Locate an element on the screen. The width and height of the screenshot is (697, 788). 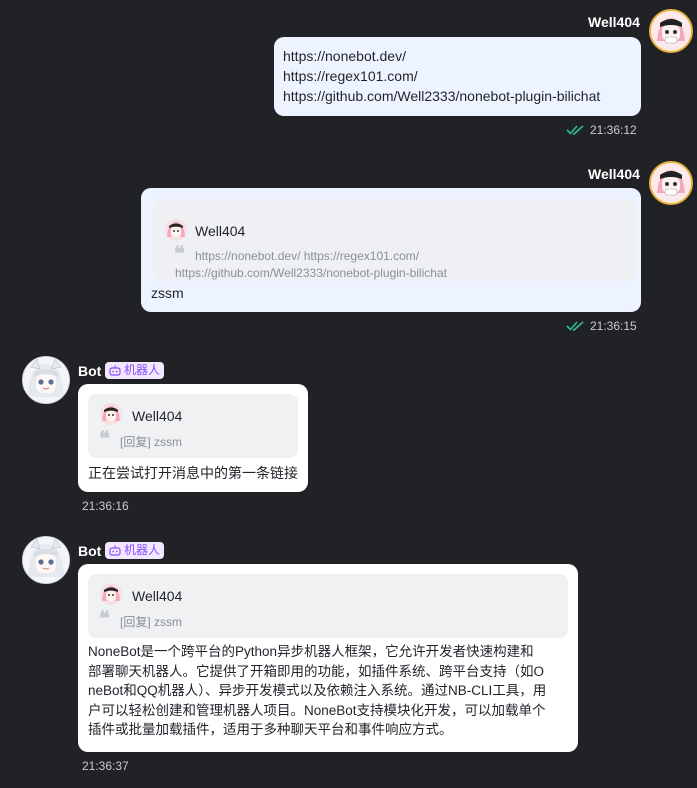
timestamp: 21:36:15 is located at coordinates (613, 326).